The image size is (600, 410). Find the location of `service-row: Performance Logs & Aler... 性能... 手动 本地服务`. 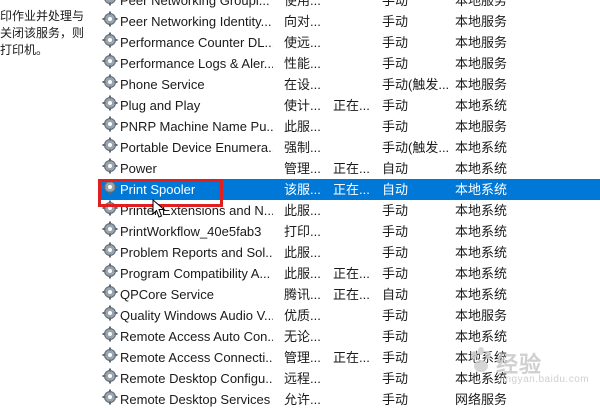

service-row: Performance Logs & Aler... 性能... 手动 本地服务 is located at coordinates (347, 63).